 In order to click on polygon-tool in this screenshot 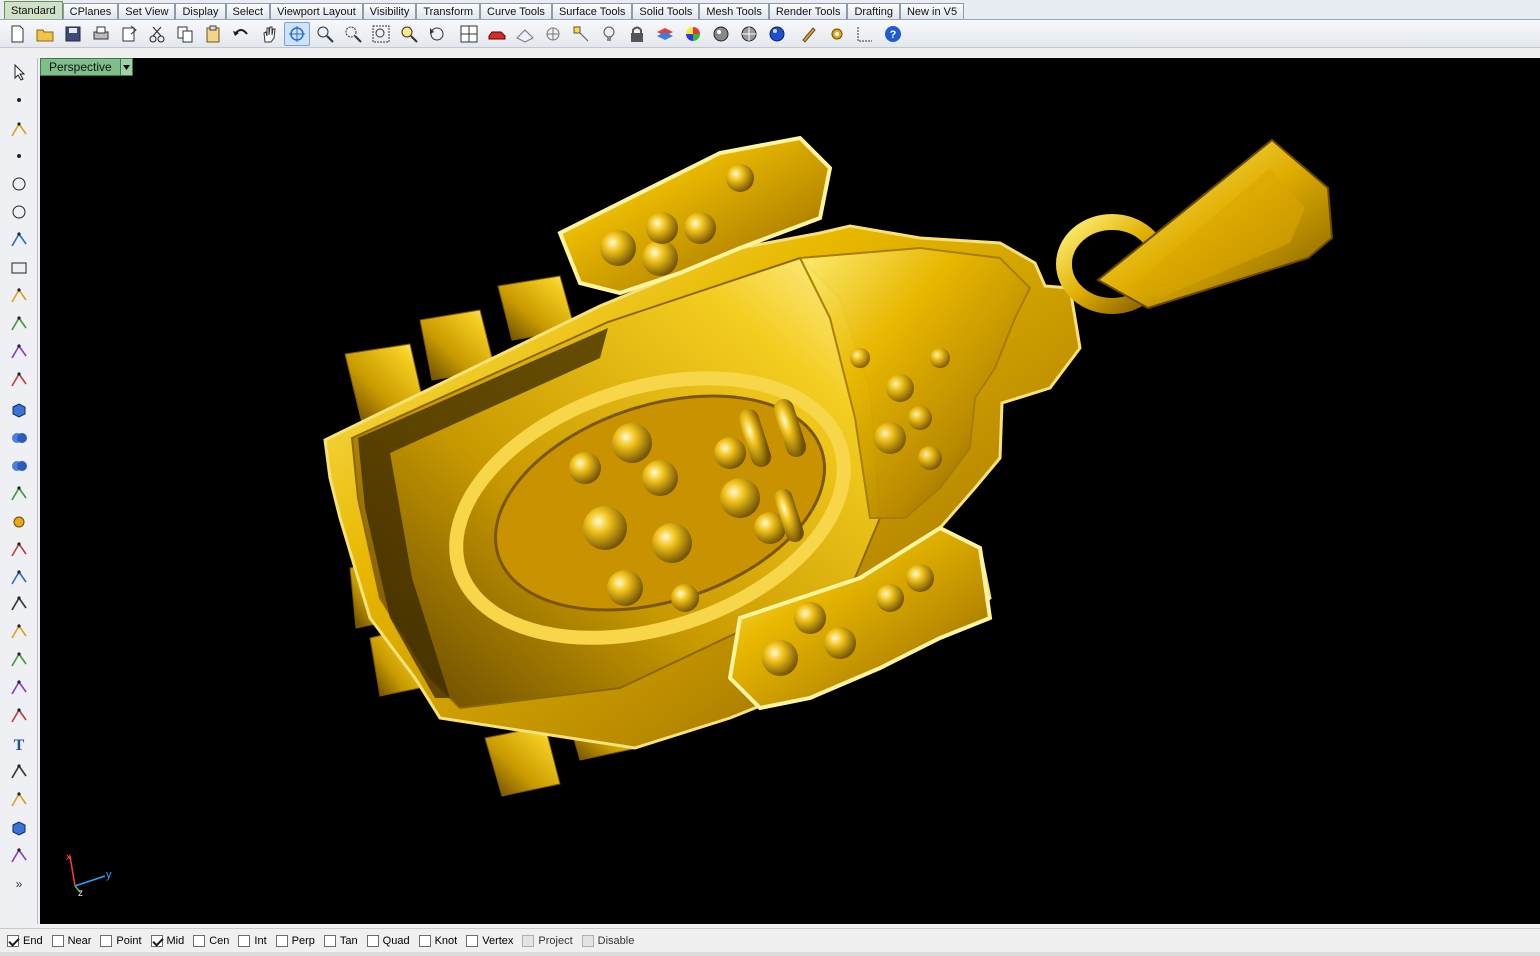, I will do `click(19, 240)`.